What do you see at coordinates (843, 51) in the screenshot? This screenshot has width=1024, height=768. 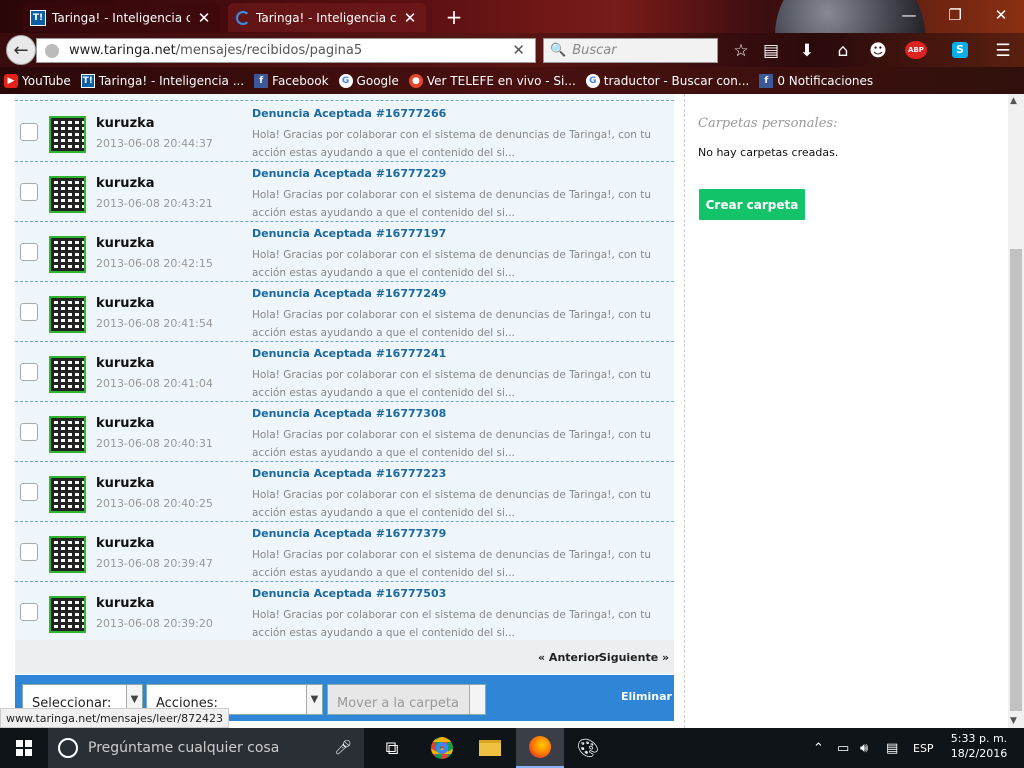 I see `home-icon: ⌂` at bounding box center [843, 51].